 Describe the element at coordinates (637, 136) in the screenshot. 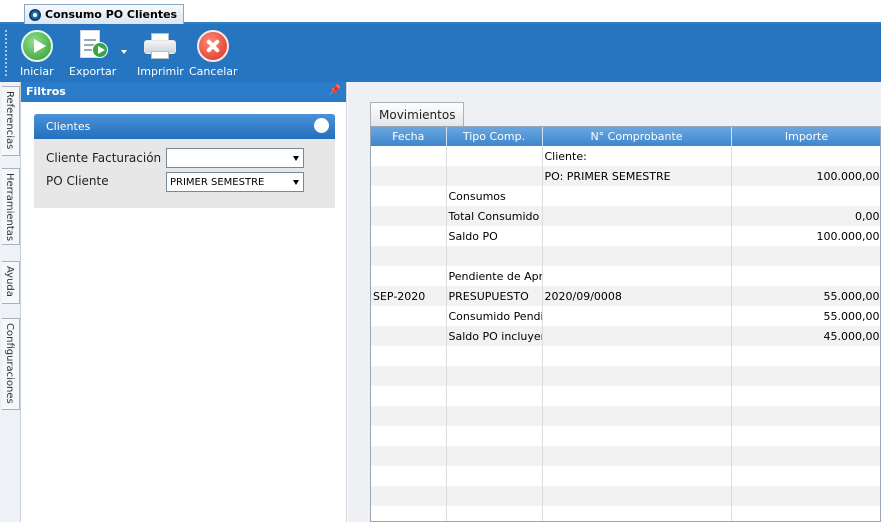

I see `column-header-n-comprobante: N° Comprobante` at that location.